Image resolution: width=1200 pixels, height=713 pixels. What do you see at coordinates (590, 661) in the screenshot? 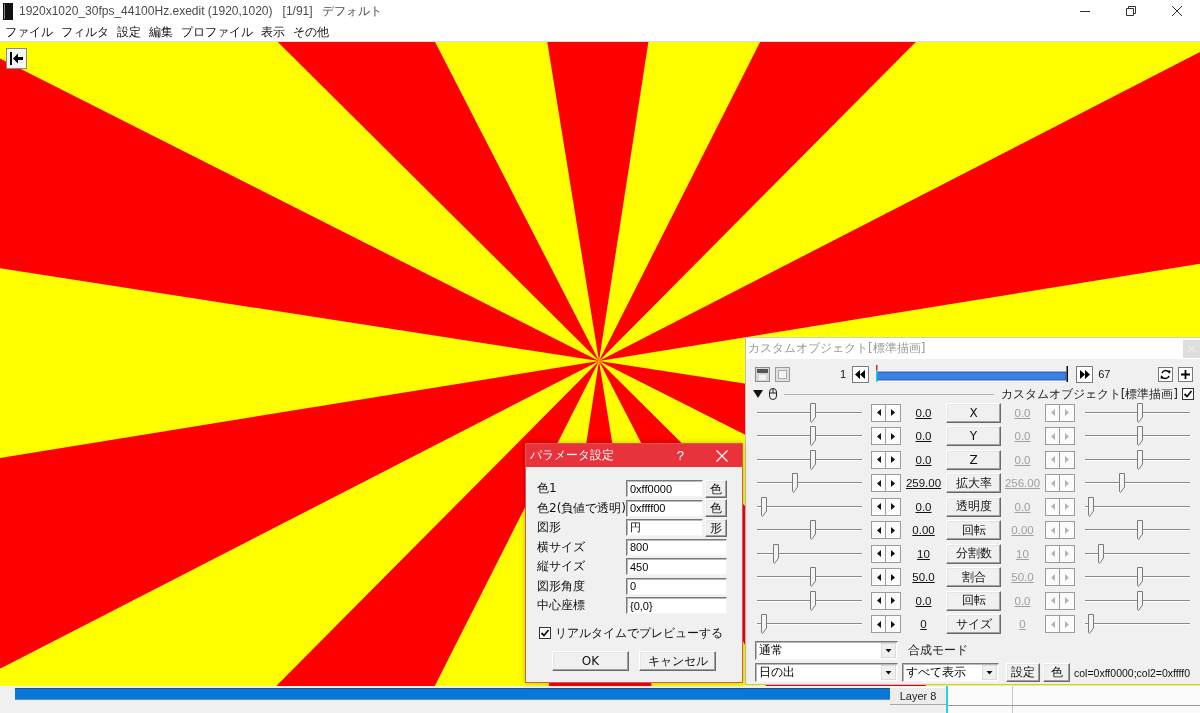
I see `ok-button: OK` at bounding box center [590, 661].